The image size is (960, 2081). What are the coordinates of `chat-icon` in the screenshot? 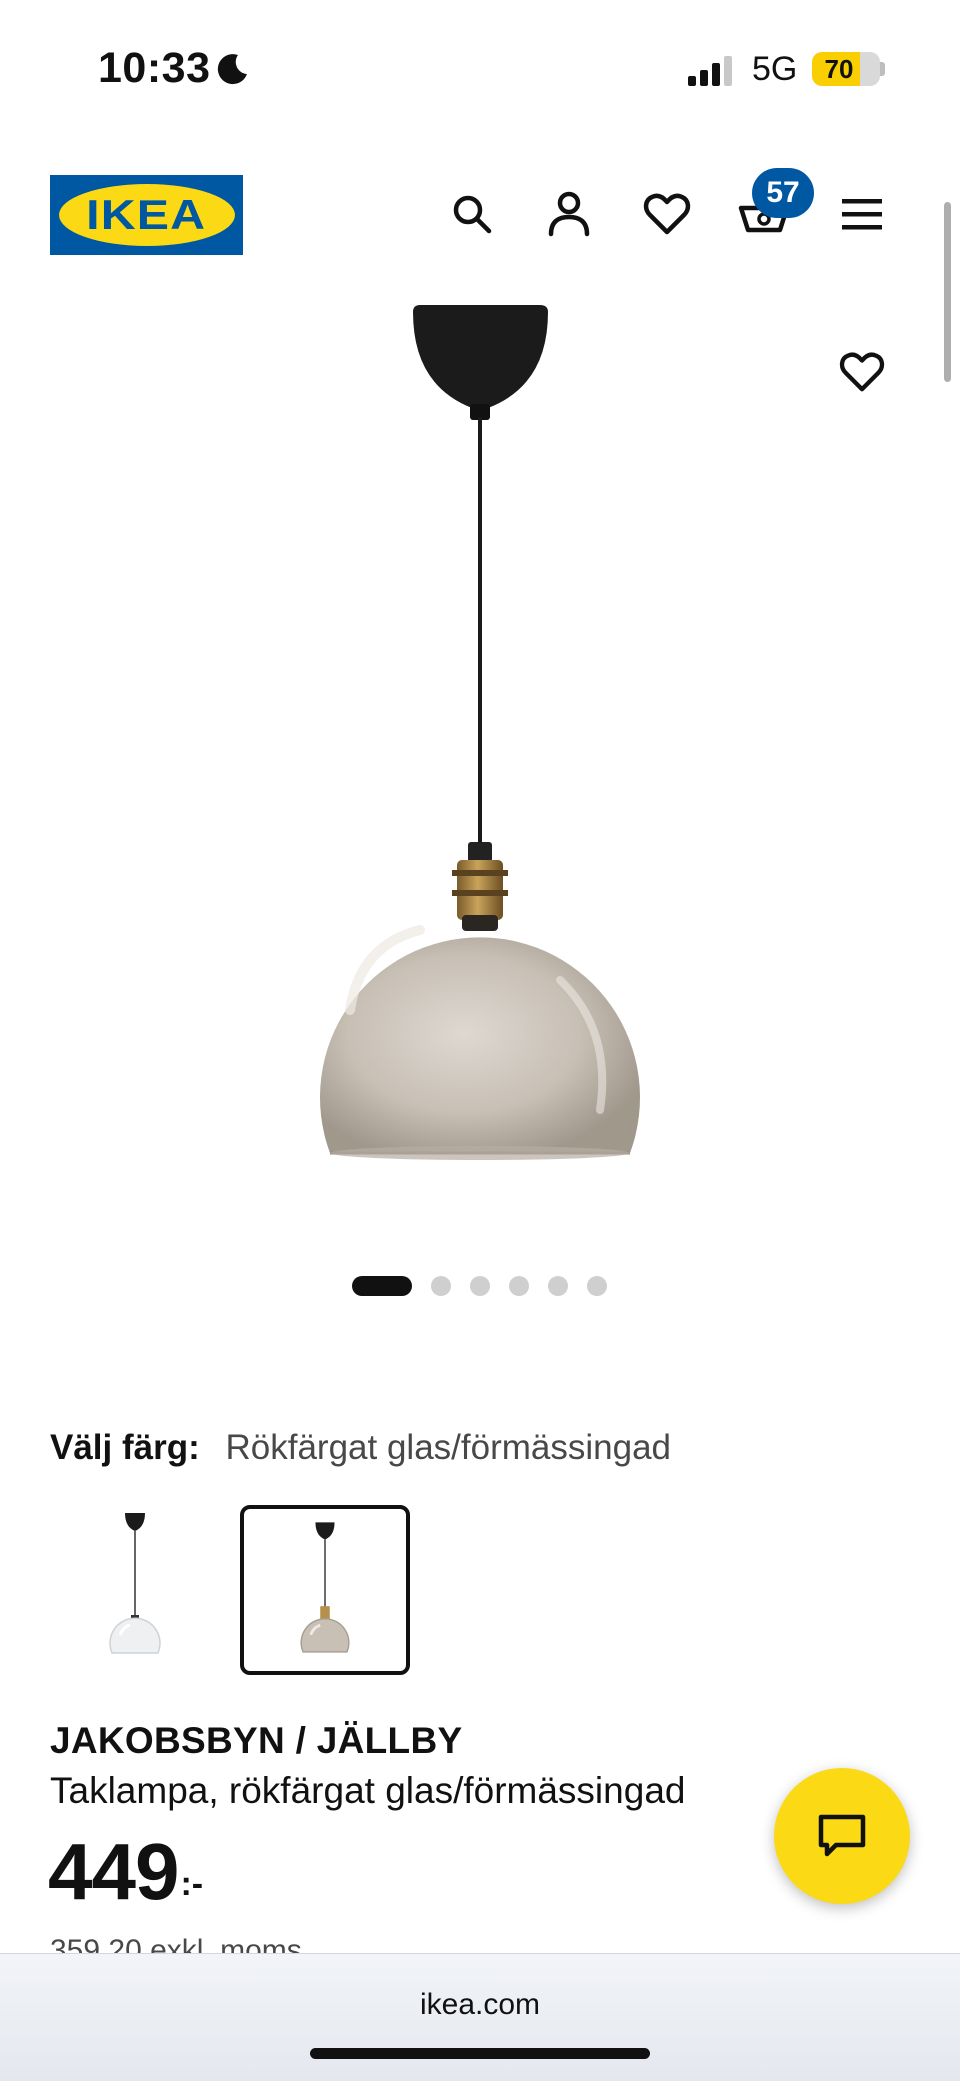 It's located at (842, 1835).